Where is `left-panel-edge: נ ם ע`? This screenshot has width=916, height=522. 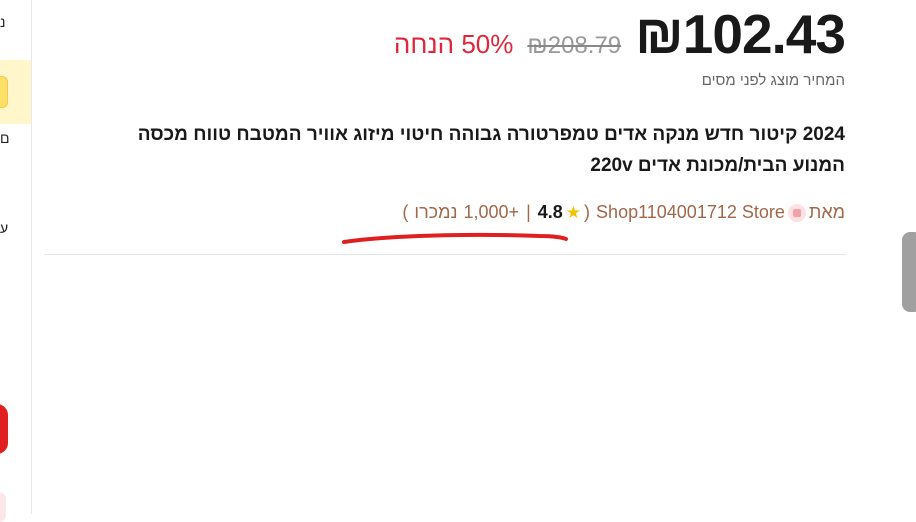 left-panel-edge: נ ם ע is located at coordinates (16, 261).